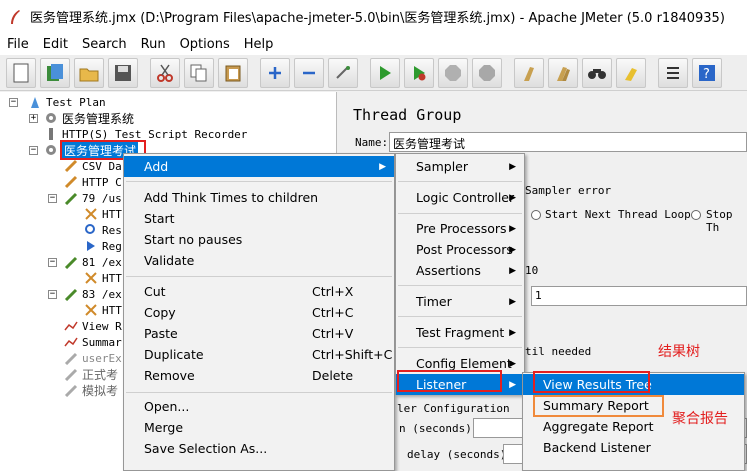 The width and height of the screenshot is (747, 471). I want to click on stop-icon, so click(453, 72).